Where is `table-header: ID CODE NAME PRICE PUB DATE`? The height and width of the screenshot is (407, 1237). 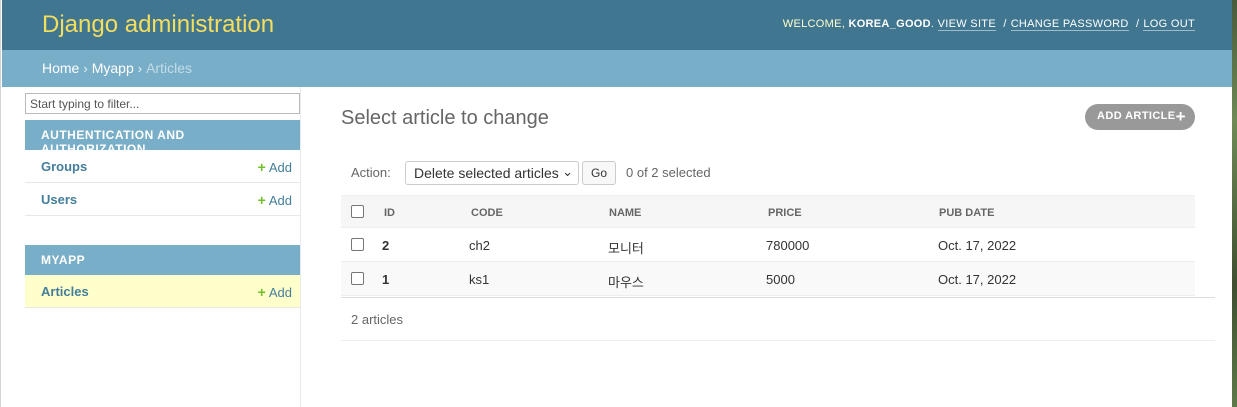 table-header: ID CODE NAME PRICE PUB DATE is located at coordinates (768, 211).